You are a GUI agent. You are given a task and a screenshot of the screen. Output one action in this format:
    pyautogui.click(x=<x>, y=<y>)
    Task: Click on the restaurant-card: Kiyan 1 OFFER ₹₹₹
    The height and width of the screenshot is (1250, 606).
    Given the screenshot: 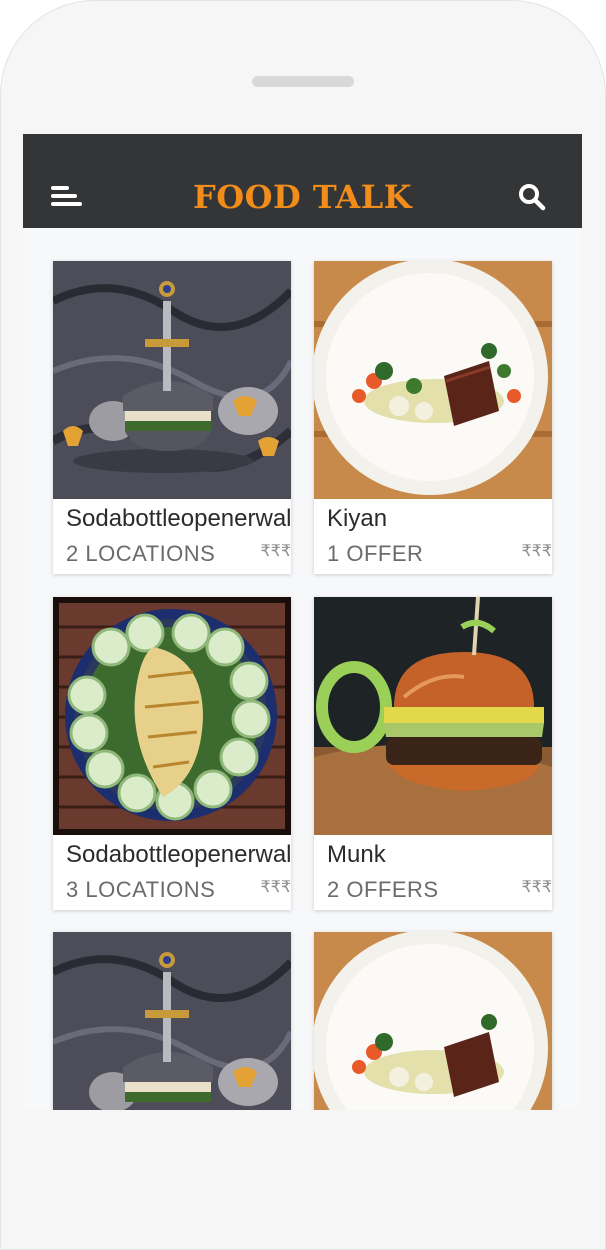 What is the action you would take?
    pyautogui.click(x=433, y=417)
    